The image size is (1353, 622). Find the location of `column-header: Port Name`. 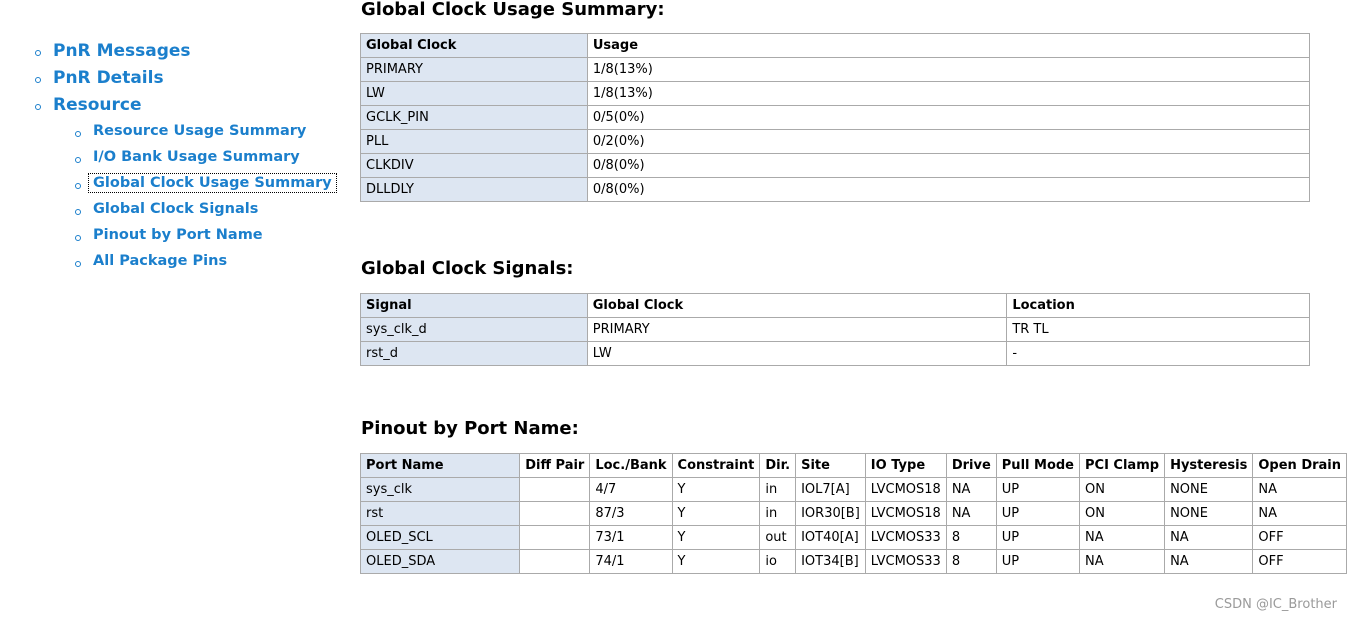

column-header: Port Name is located at coordinates (440, 465).